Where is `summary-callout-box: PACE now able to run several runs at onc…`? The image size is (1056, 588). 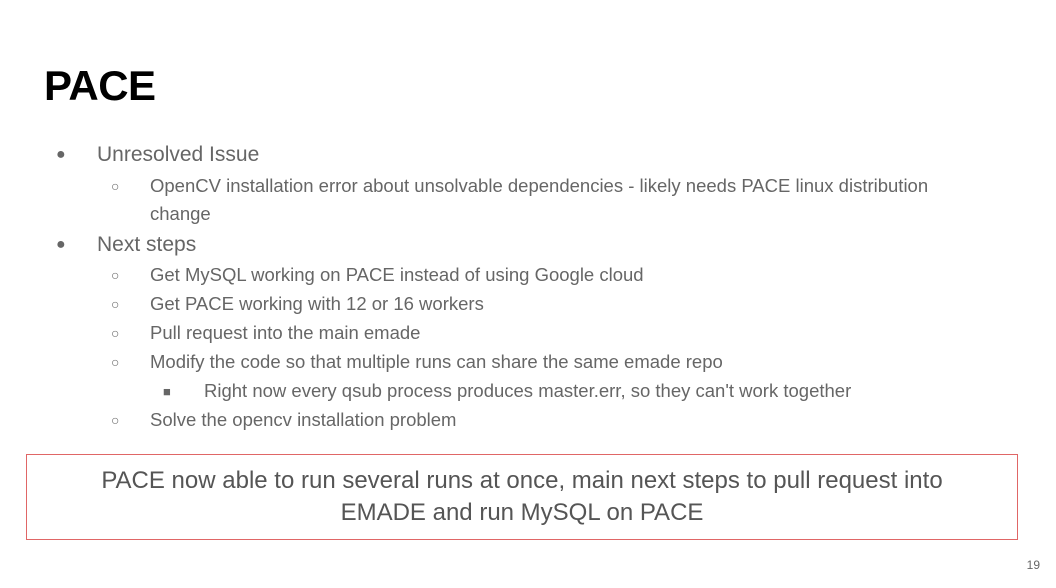 summary-callout-box: PACE now able to run several runs at onc… is located at coordinates (522, 497).